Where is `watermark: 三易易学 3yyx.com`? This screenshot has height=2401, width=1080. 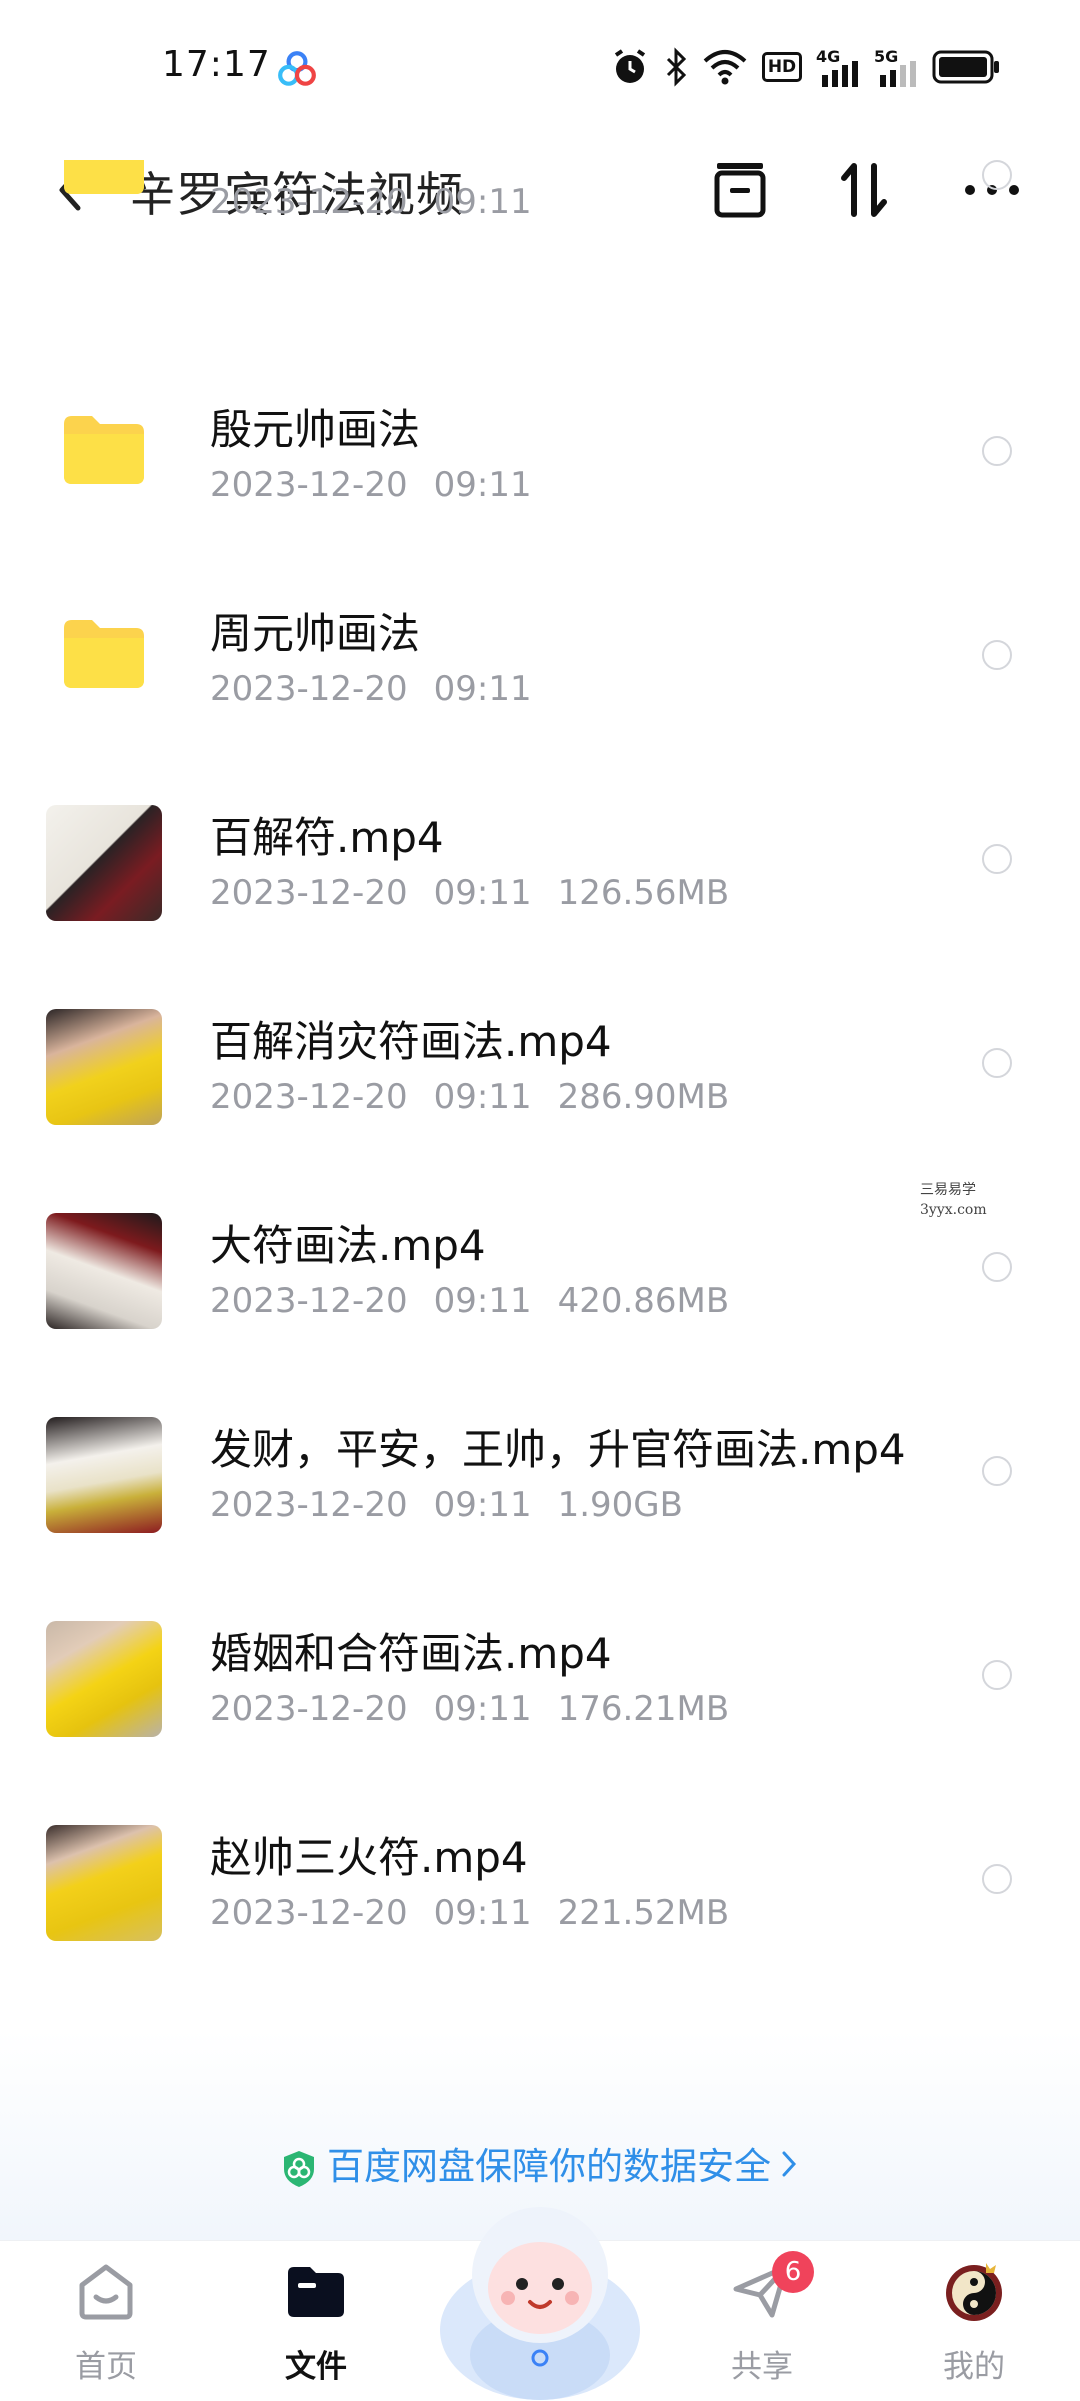 watermark: 三易易学 3yyx.com is located at coordinates (953, 1200).